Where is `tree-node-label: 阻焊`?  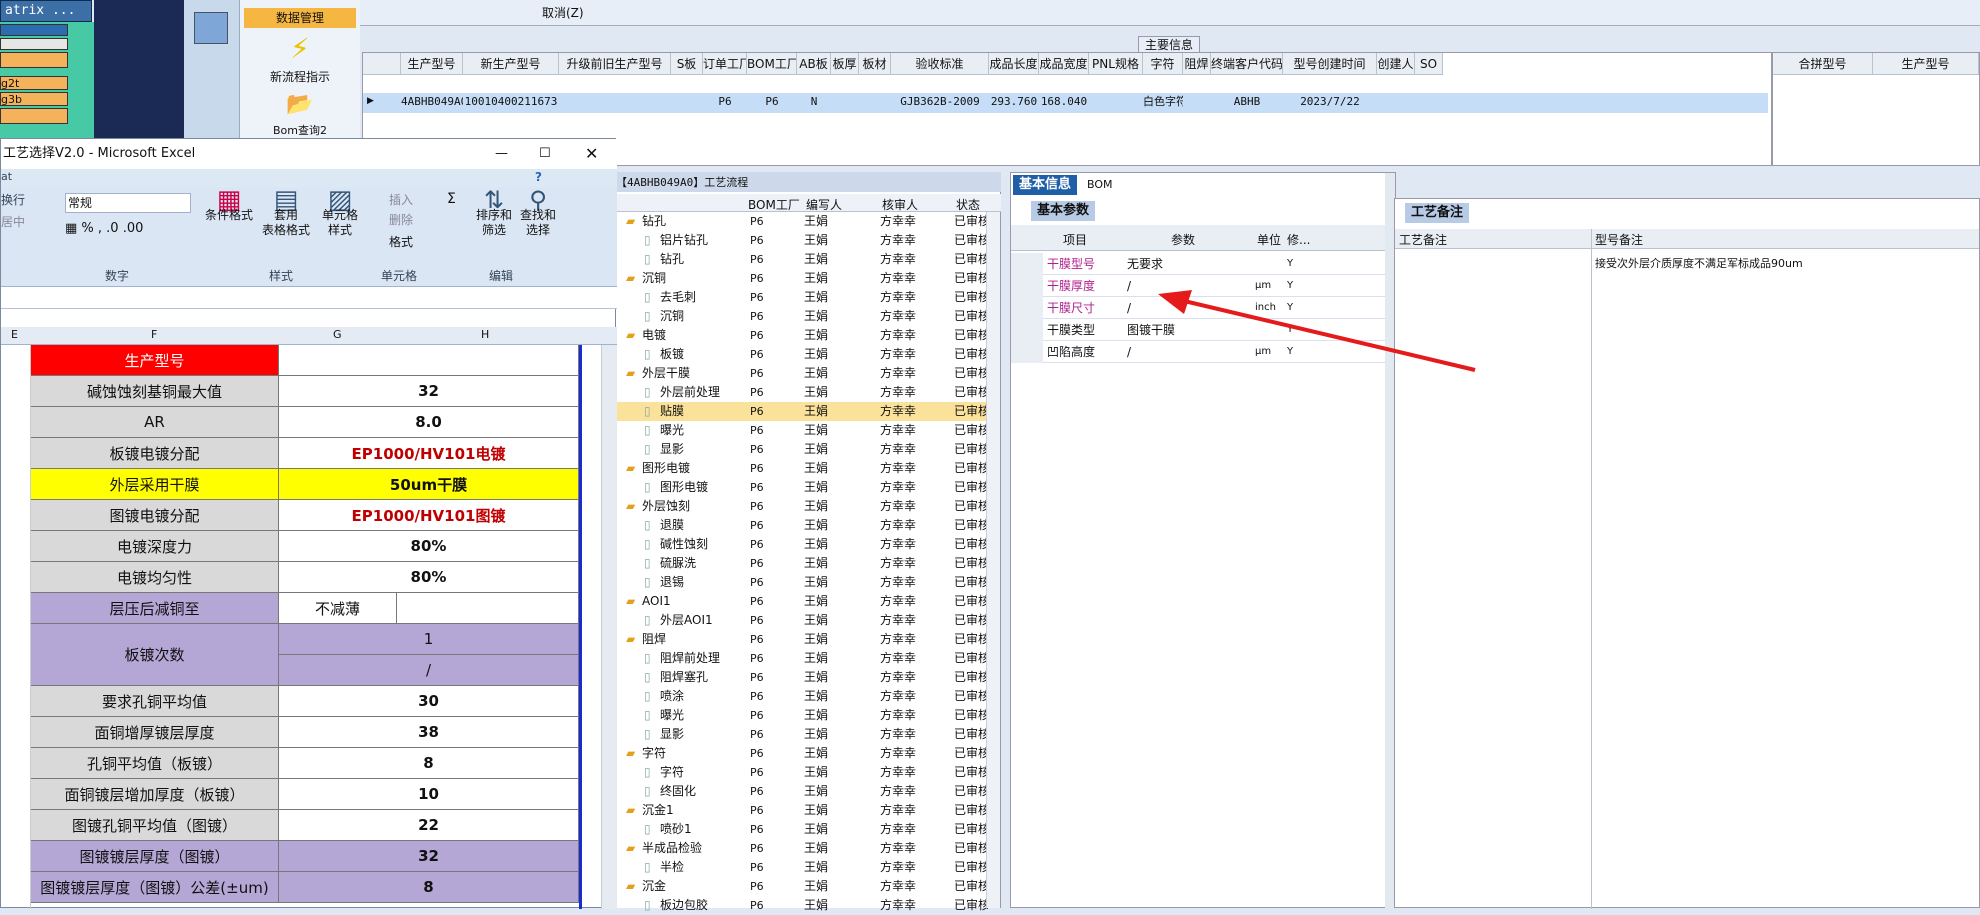
tree-node-label: 阻焊 is located at coordinates (697, 639).